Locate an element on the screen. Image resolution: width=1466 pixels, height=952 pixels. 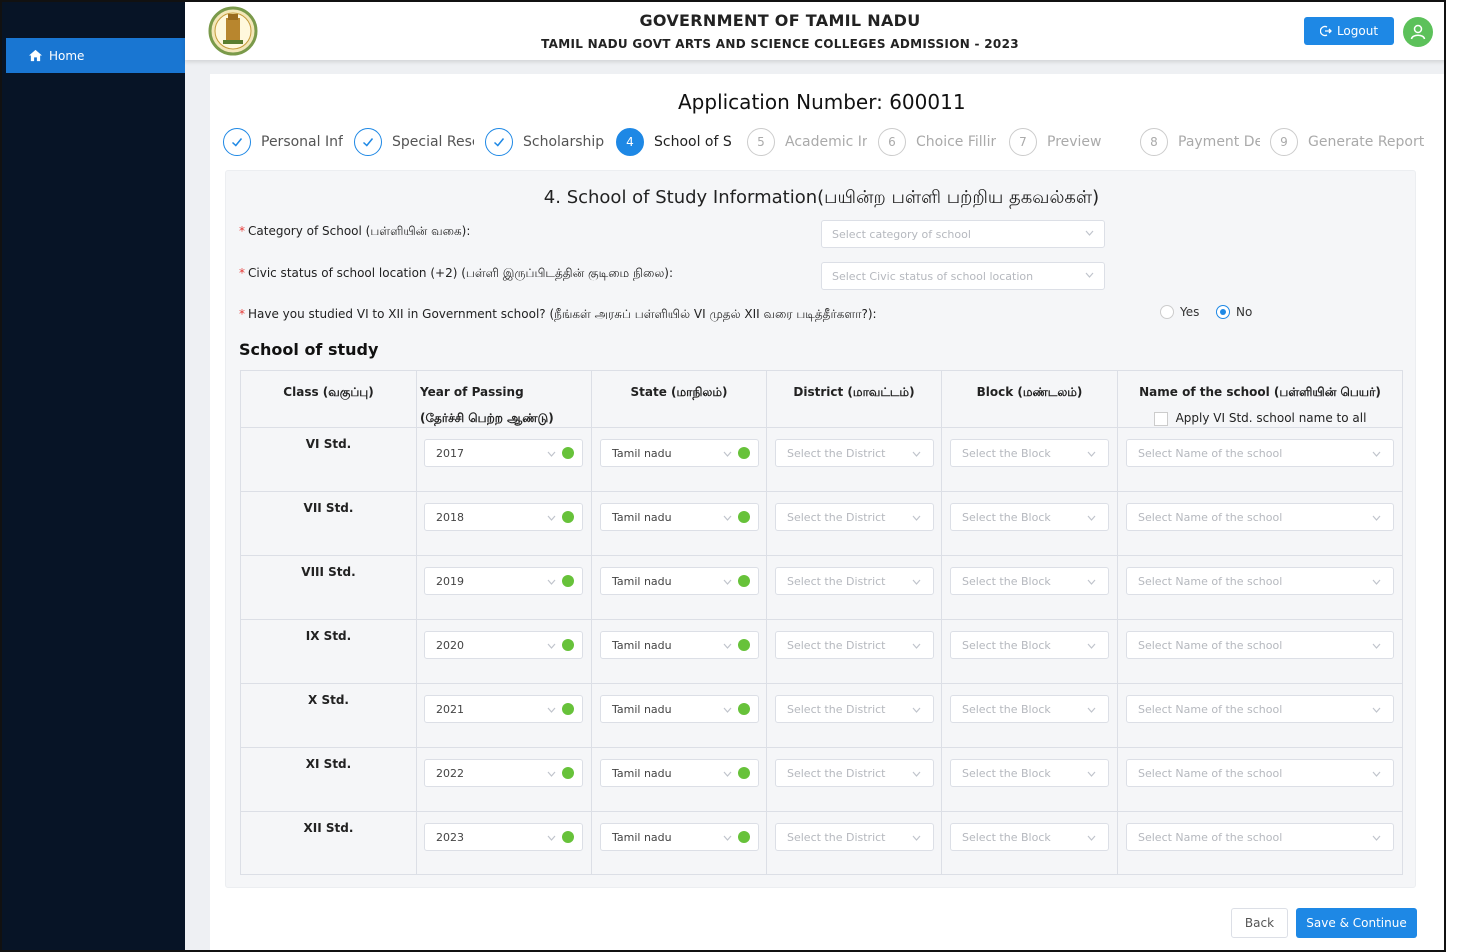
user-icon is located at coordinates (1418, 32).